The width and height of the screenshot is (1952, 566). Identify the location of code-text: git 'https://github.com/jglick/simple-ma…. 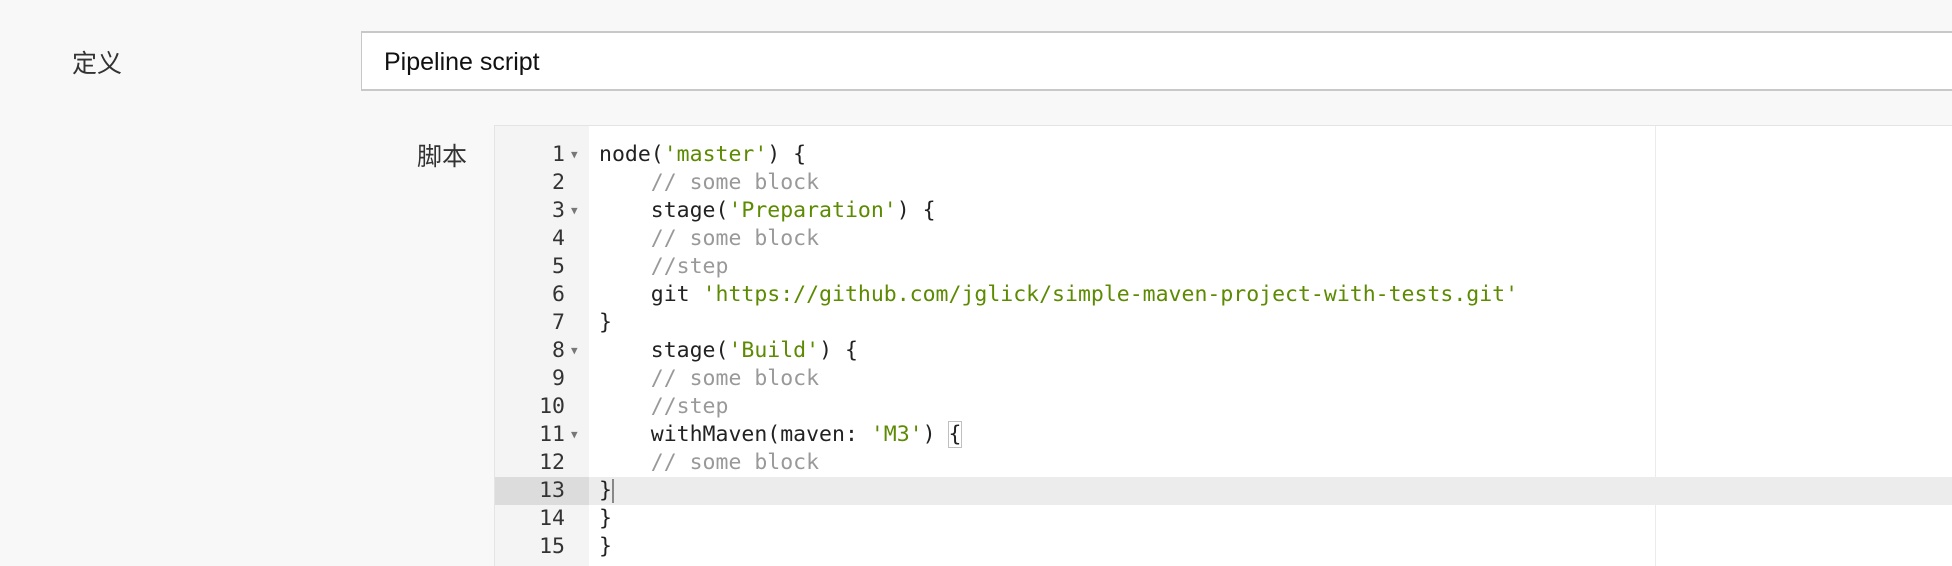
(1058, 295).